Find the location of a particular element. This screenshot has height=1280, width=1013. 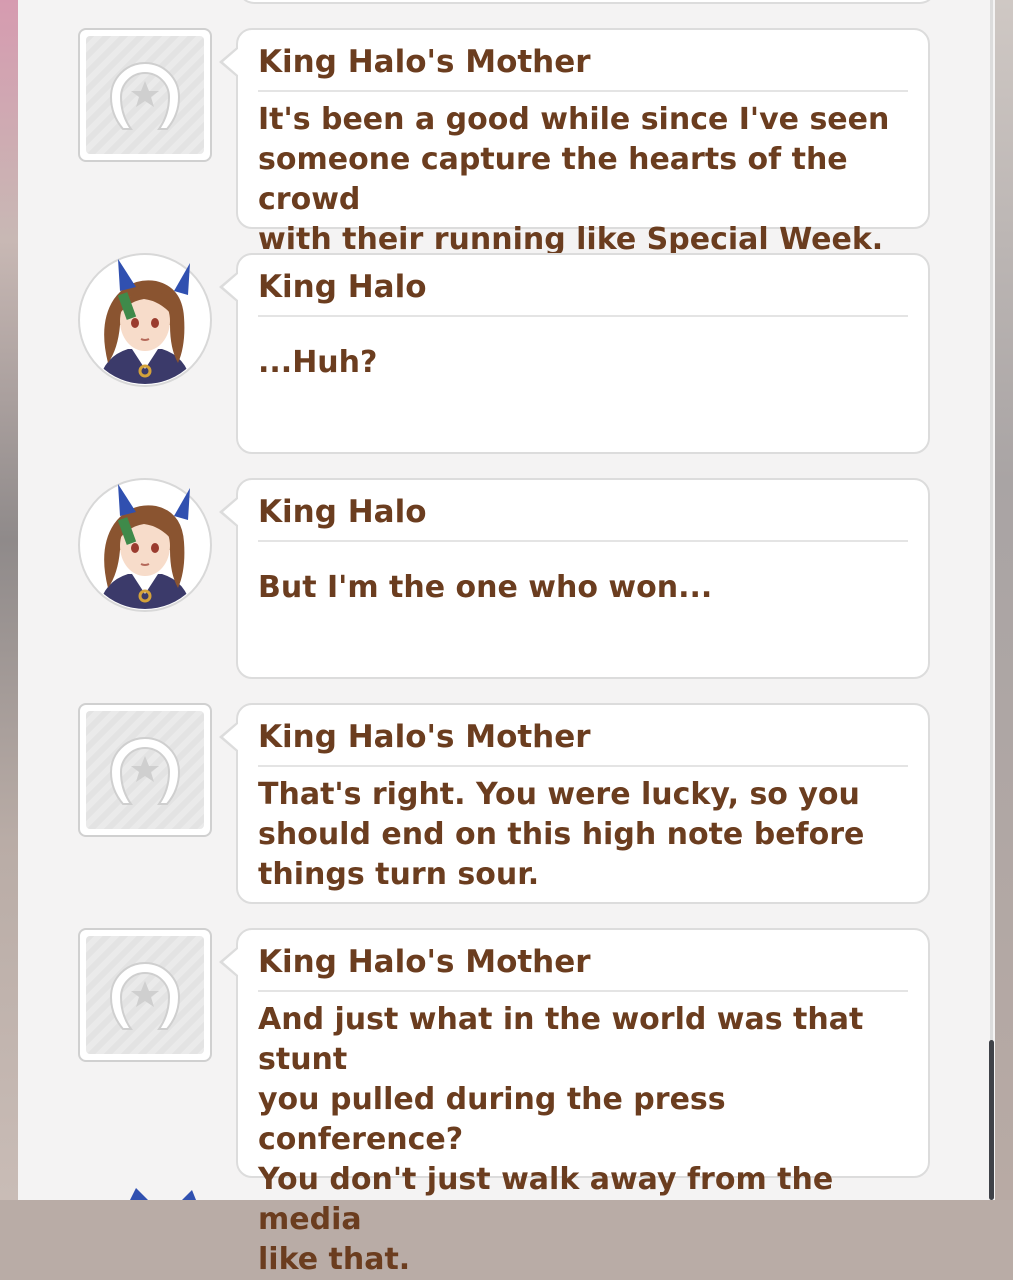

scrollbar-track is located at coordinates (991, 600).